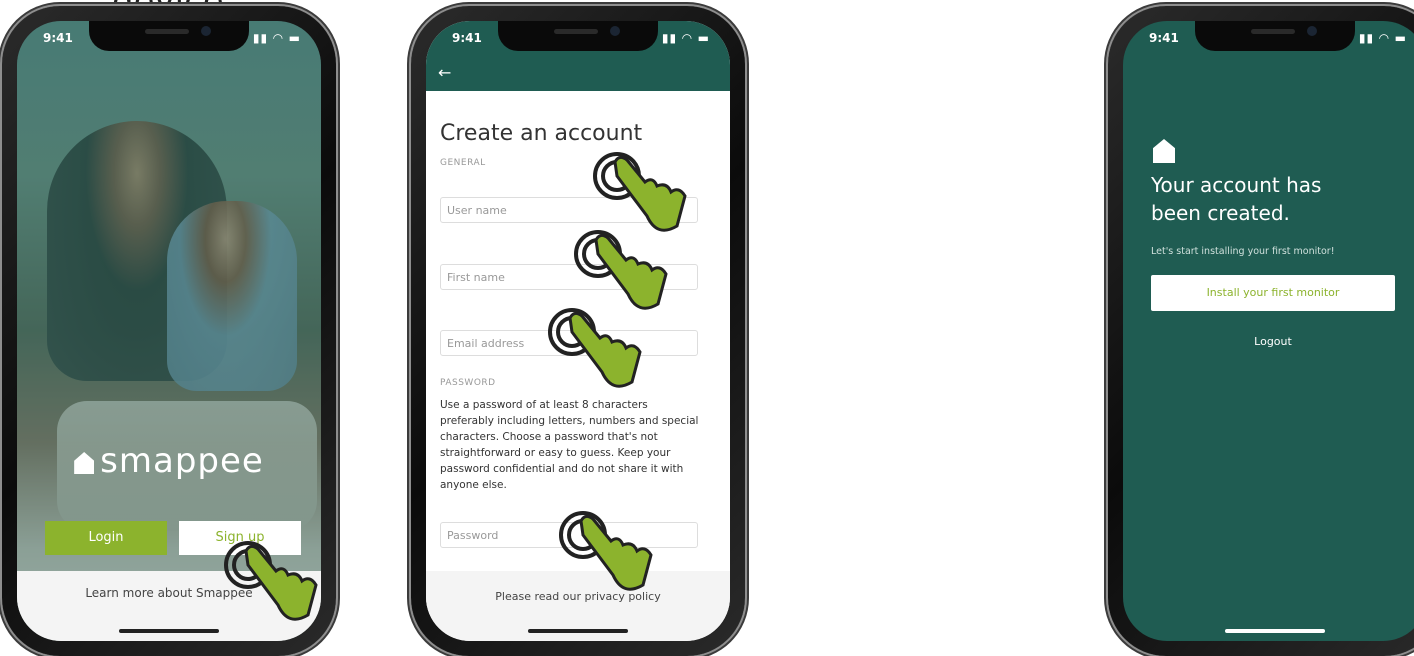  What do you see at coordinates (182, 461) in the screenshot?
I see `logo-text: smappee` at bounding box center [182, 461].